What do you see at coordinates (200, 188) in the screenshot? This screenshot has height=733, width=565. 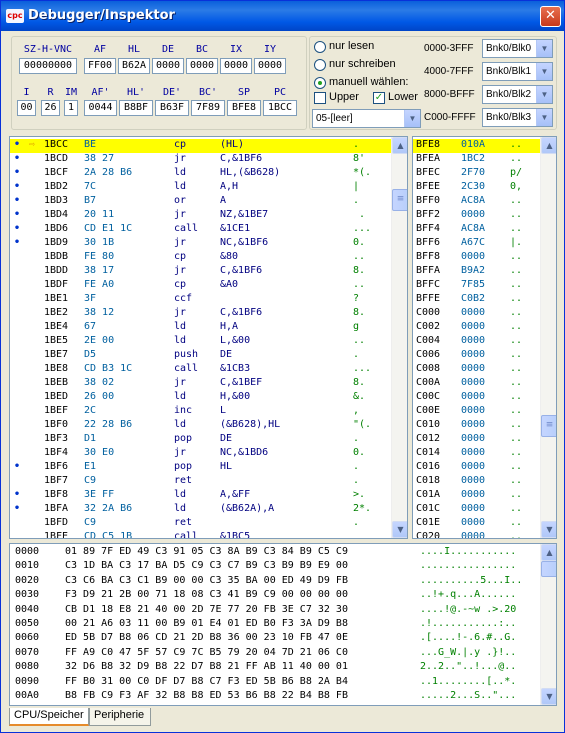 I see `disassembly-row: • 1BD2 7C ld A,H |` at bounding box center [200, 188].